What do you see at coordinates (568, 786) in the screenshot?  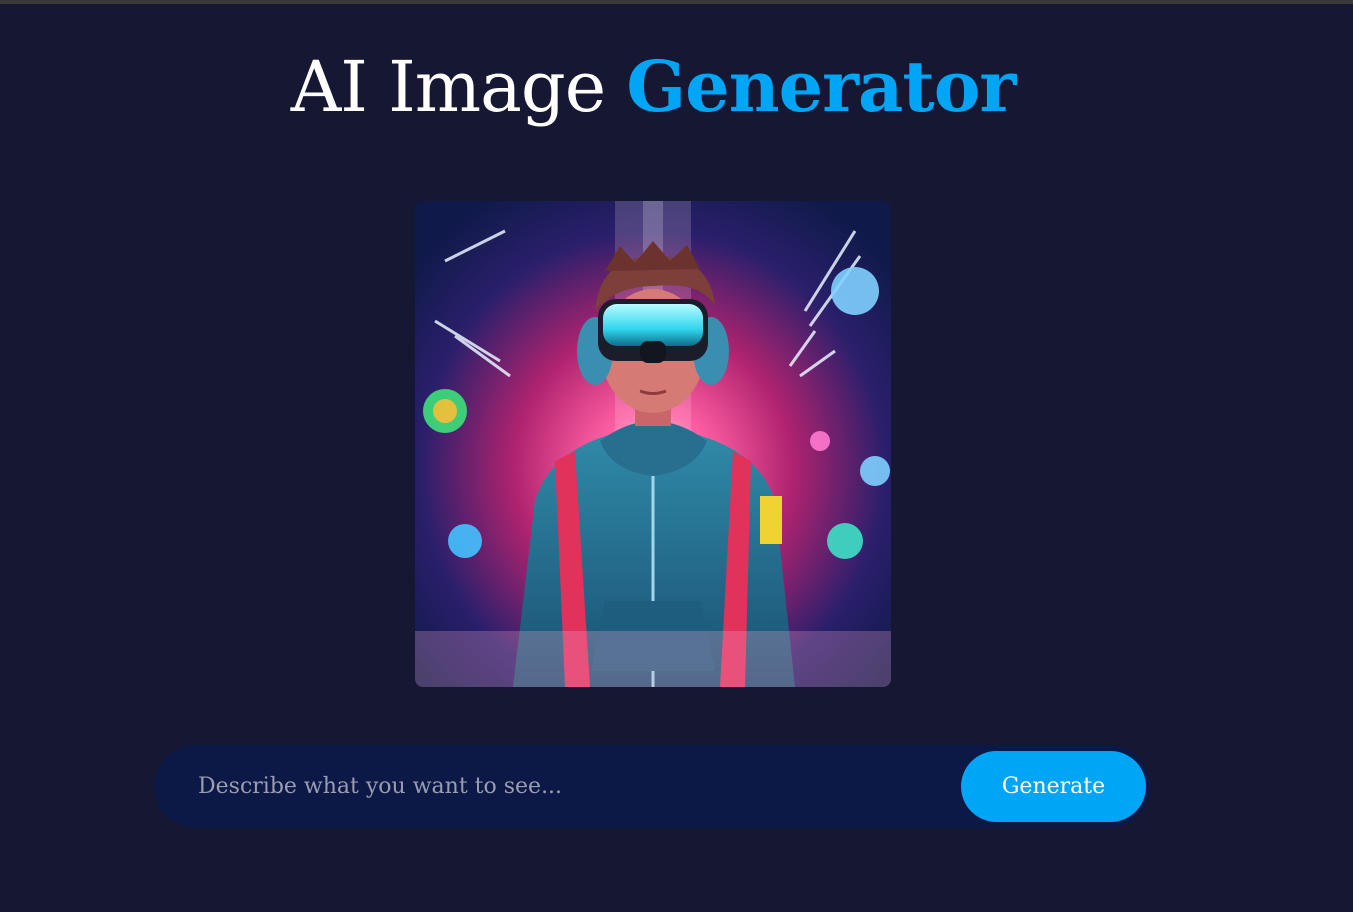 I see `prompt-input` at bounding box center [568, 786].